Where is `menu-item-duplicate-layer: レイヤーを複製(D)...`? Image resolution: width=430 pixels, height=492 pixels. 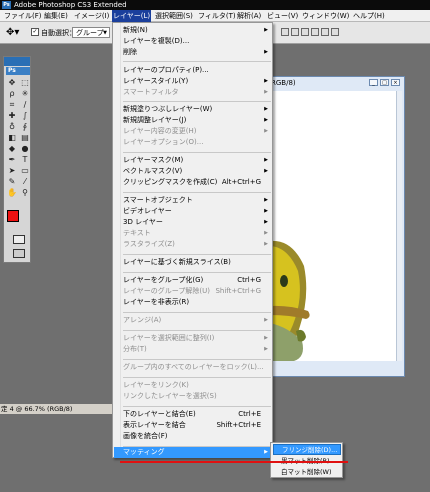 menu-item-duplicate-layer: レイヤーを複製(D)... is located at coordinates (197, 41).